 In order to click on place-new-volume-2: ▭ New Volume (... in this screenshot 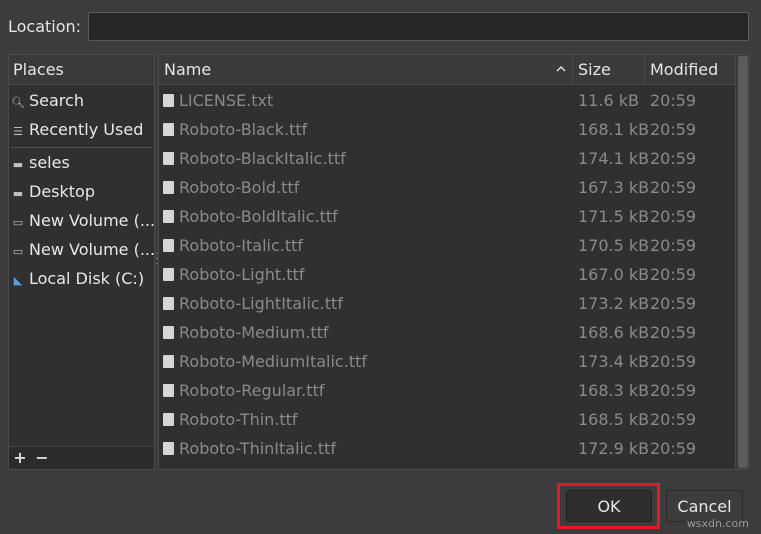, I will do `click(81, 249)`.